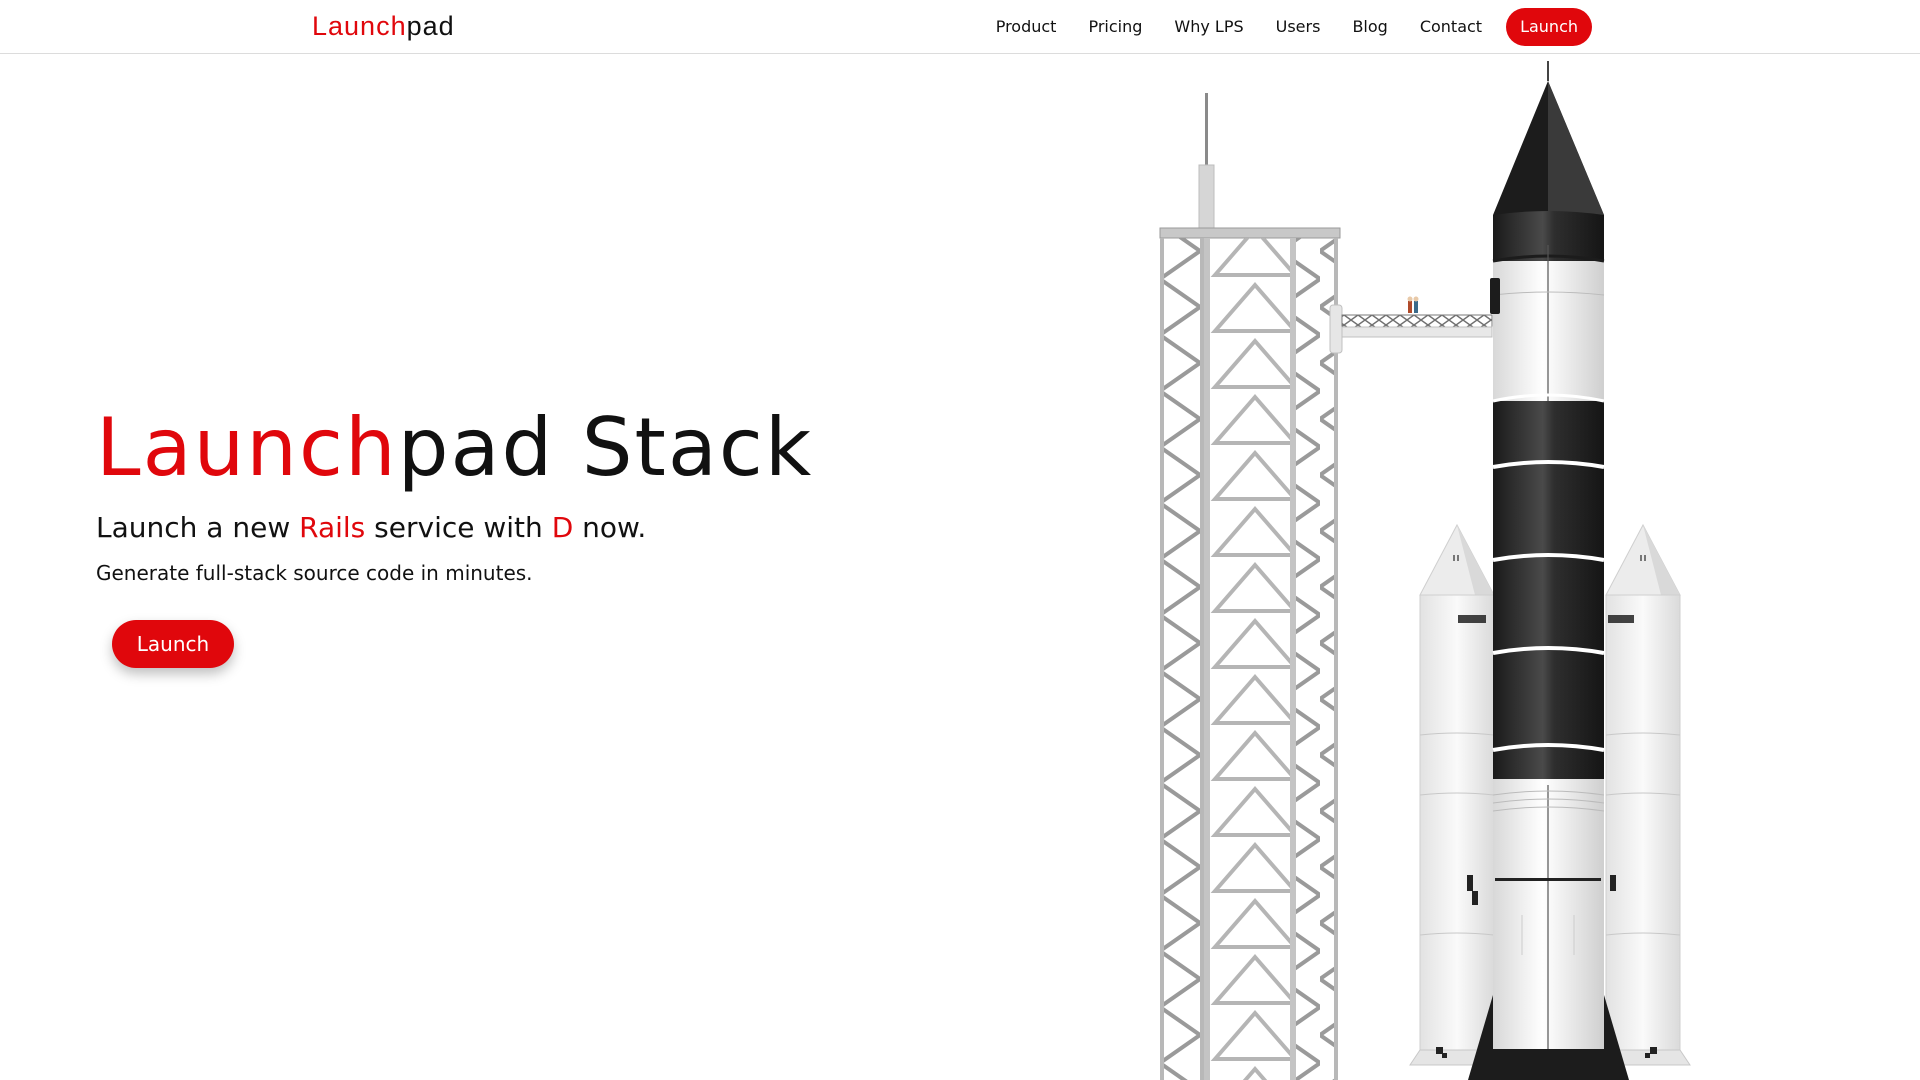 This screenshot has width=1920, height=1080. I want to click on nav-launch-button: Launch, so click(1549, 27).